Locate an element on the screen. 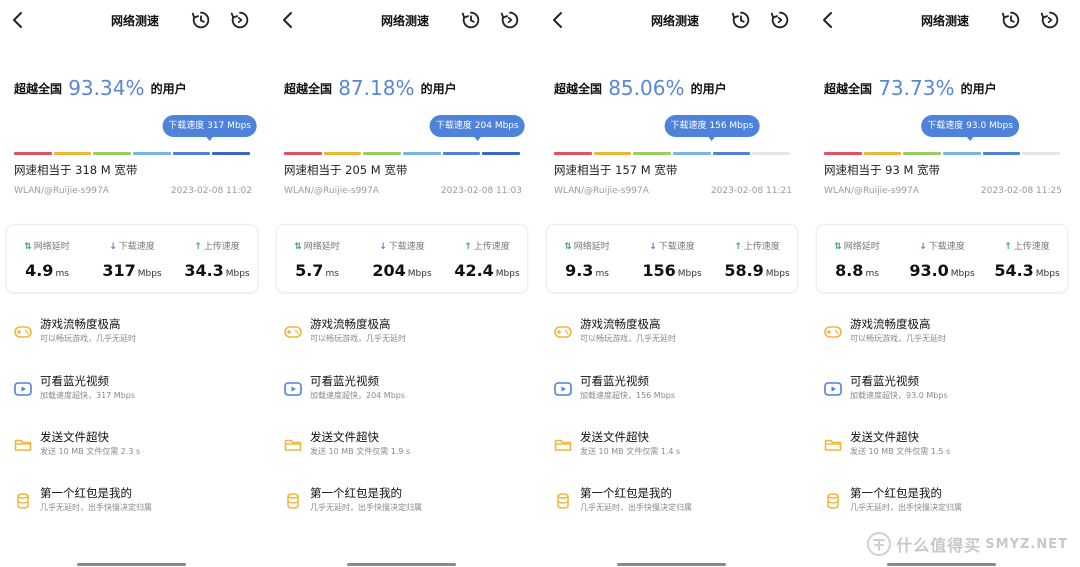 This screenshot has width=1080, height=567. feature-subtitle: 发送 10 MB 文件仅需 1.4 s is located at coordinates (630, 451).